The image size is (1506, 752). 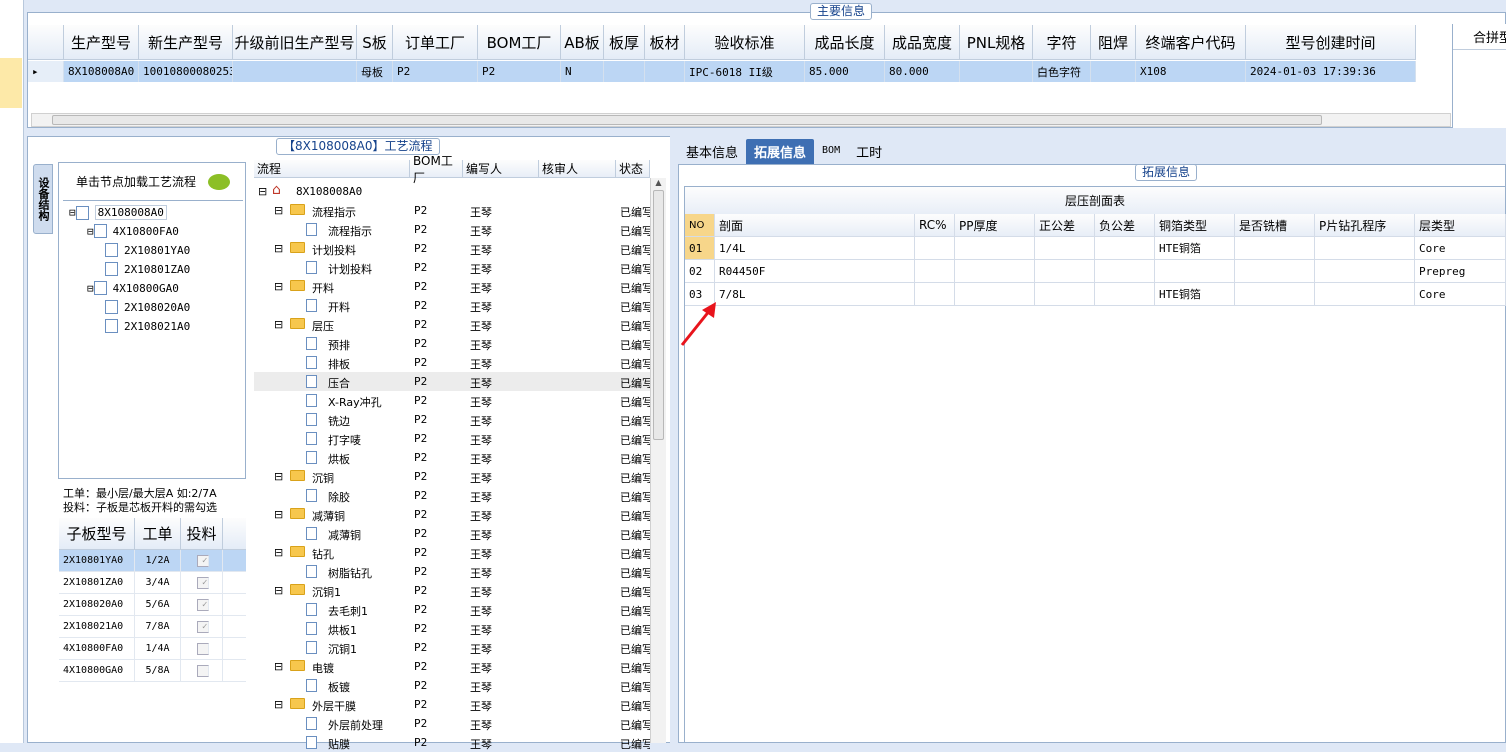 I want to click on table-row: 03 7/8L HTE铜箔 Core, so click(x=1095, y=294).